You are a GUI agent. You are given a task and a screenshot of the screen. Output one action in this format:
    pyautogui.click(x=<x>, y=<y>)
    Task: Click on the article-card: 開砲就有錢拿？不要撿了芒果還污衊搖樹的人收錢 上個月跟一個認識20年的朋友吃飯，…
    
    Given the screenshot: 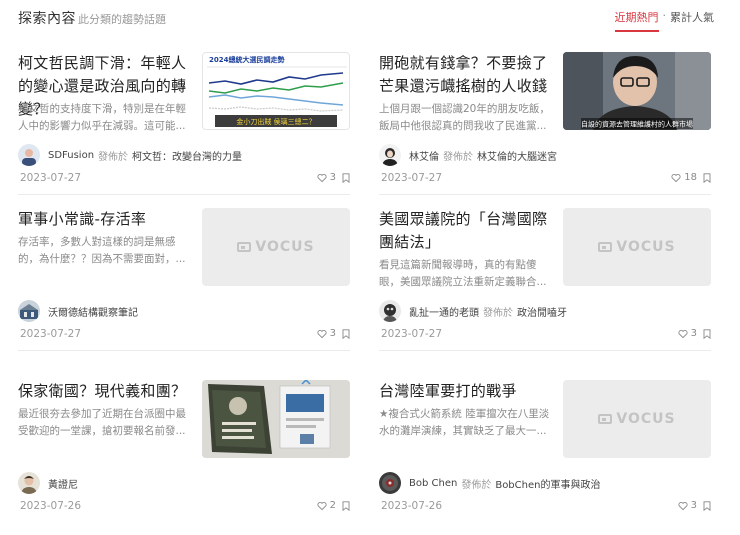 What is the action you would take?
    pyautogui.click(x=545, y=131)
    